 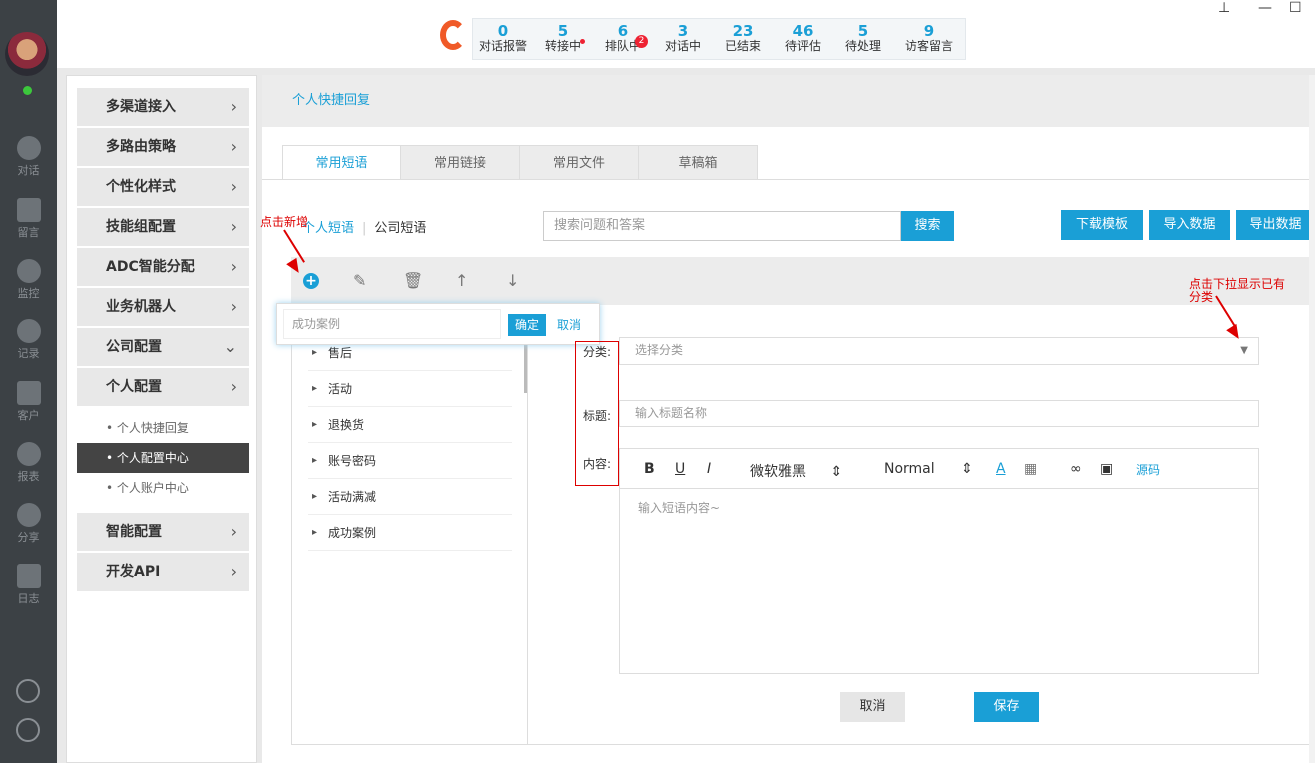 What do you see at coordinates (28, 157) in the screenshot?
I see `rail-item-chat: 对话` at bounding box center [28, 157].